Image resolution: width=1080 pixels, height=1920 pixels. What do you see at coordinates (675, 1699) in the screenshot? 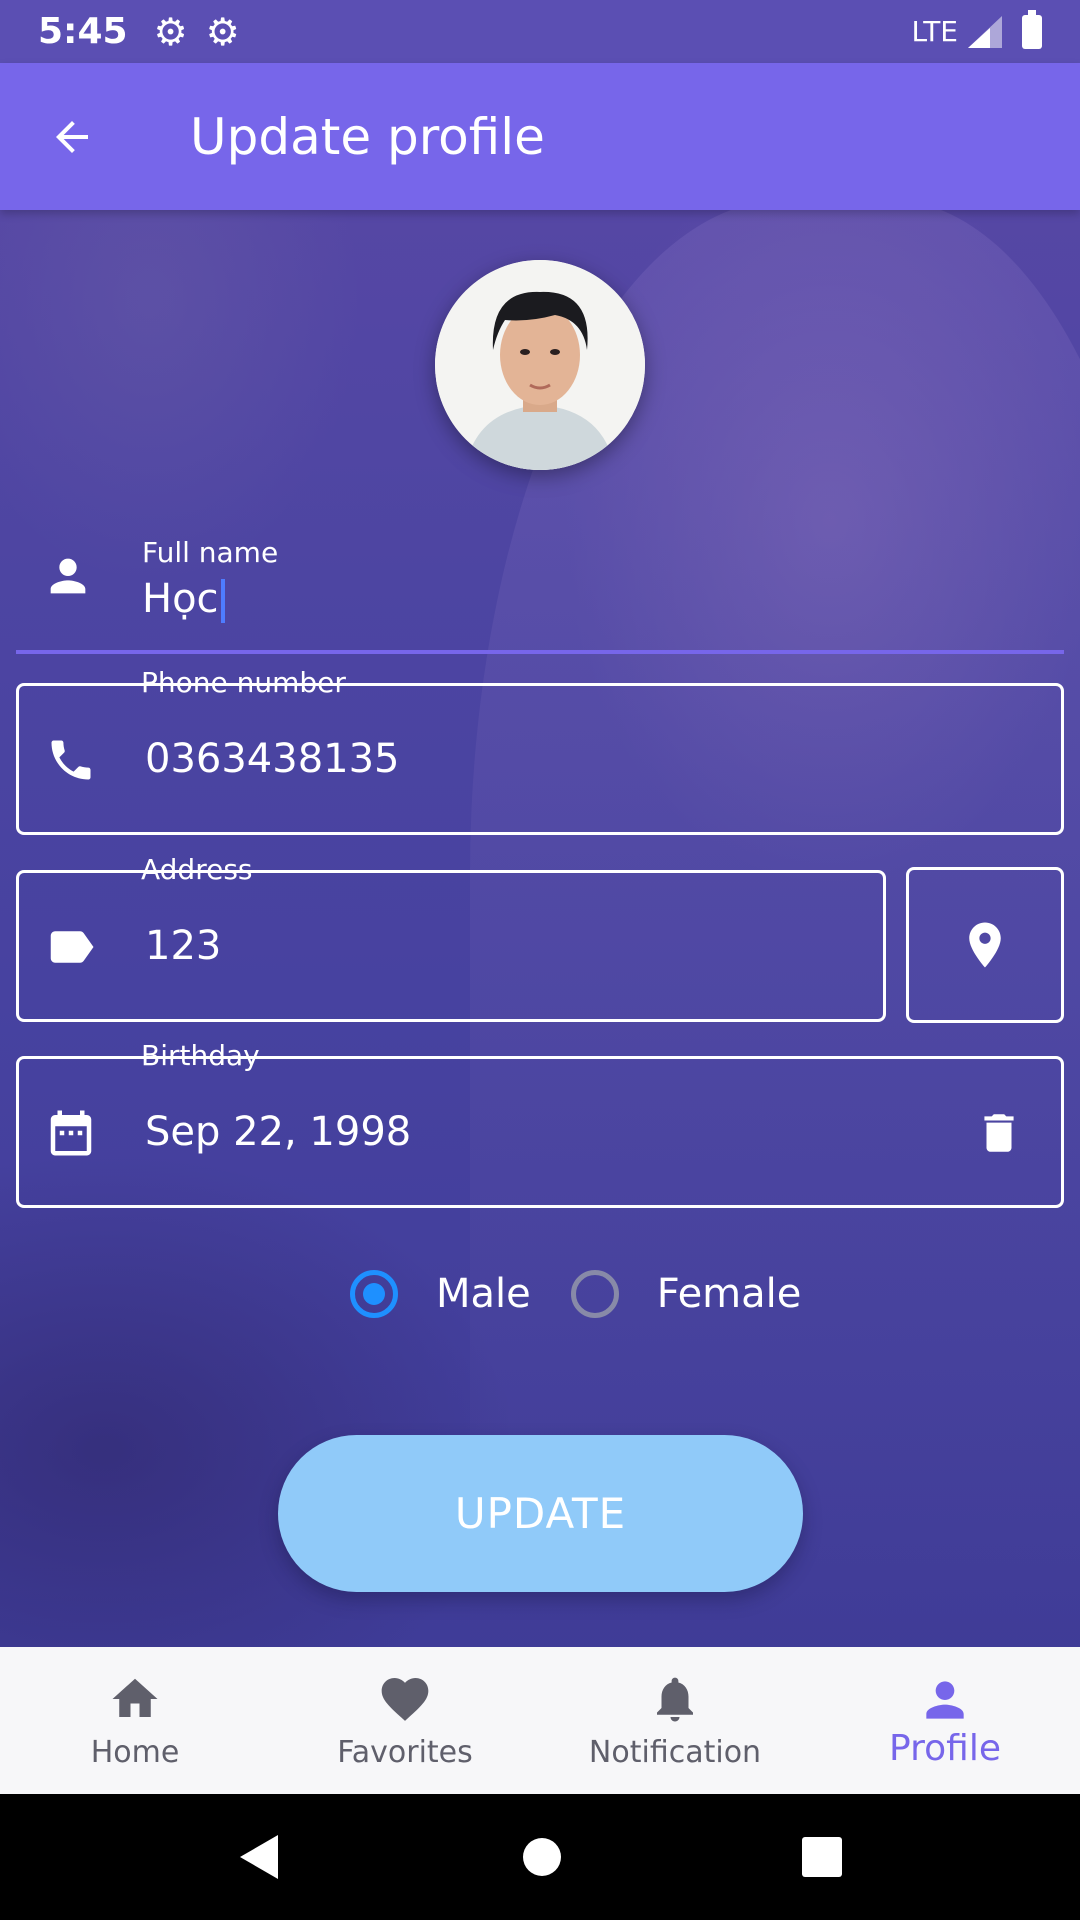
I see `bell-icon` at bounding box center [675, 1699].